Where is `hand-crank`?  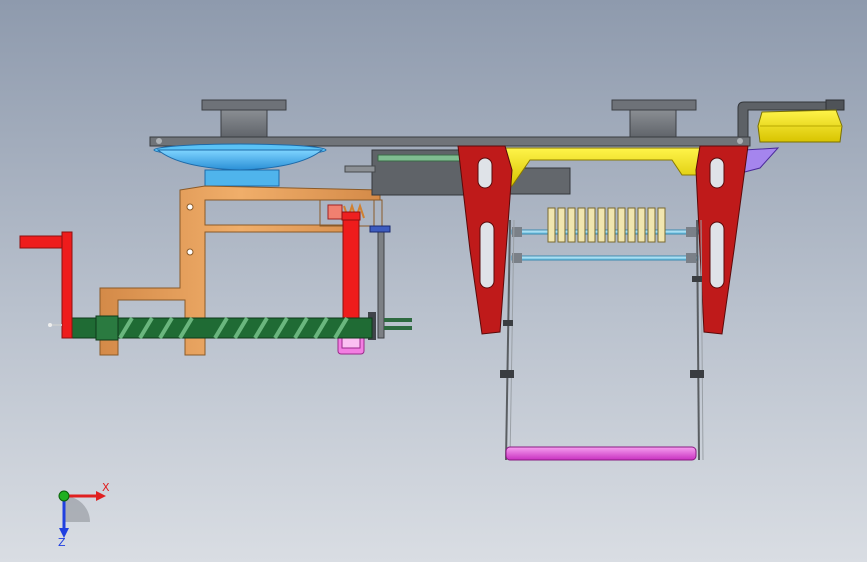 hand-crank is located at coordinates (46, 285).